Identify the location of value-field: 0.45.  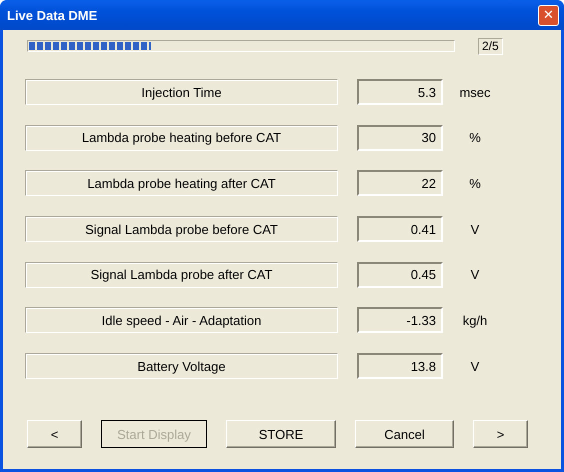
(400, 275).